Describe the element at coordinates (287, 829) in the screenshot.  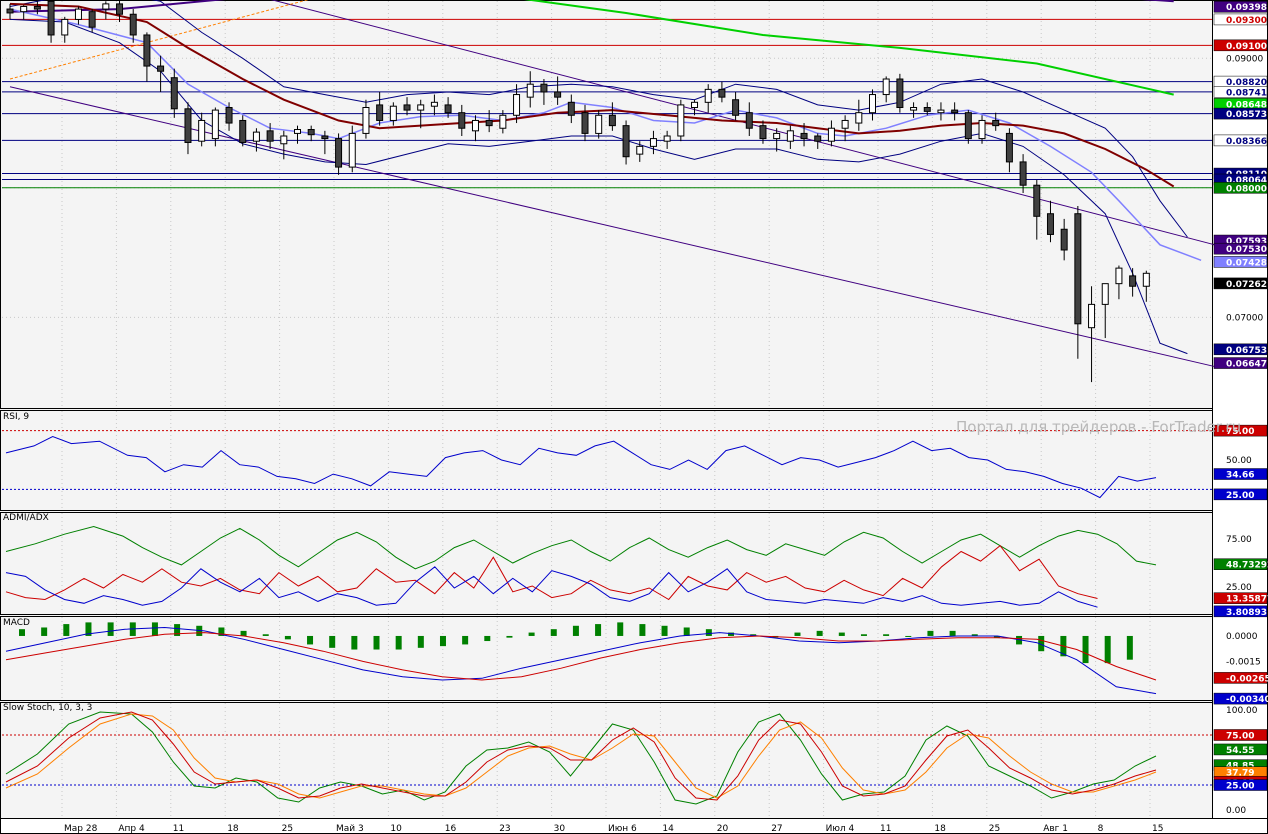
I see `date-label-4: 25` at that location.